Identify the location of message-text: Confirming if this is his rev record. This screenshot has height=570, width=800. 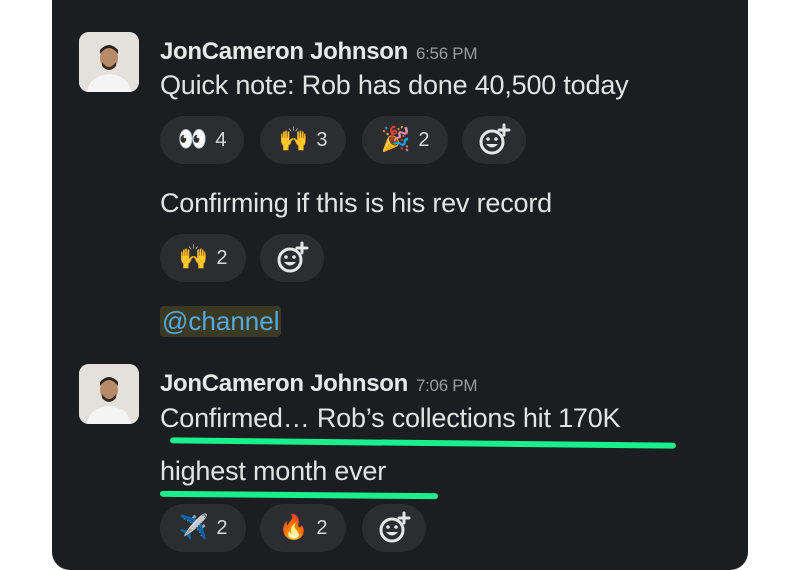
(356, 203).